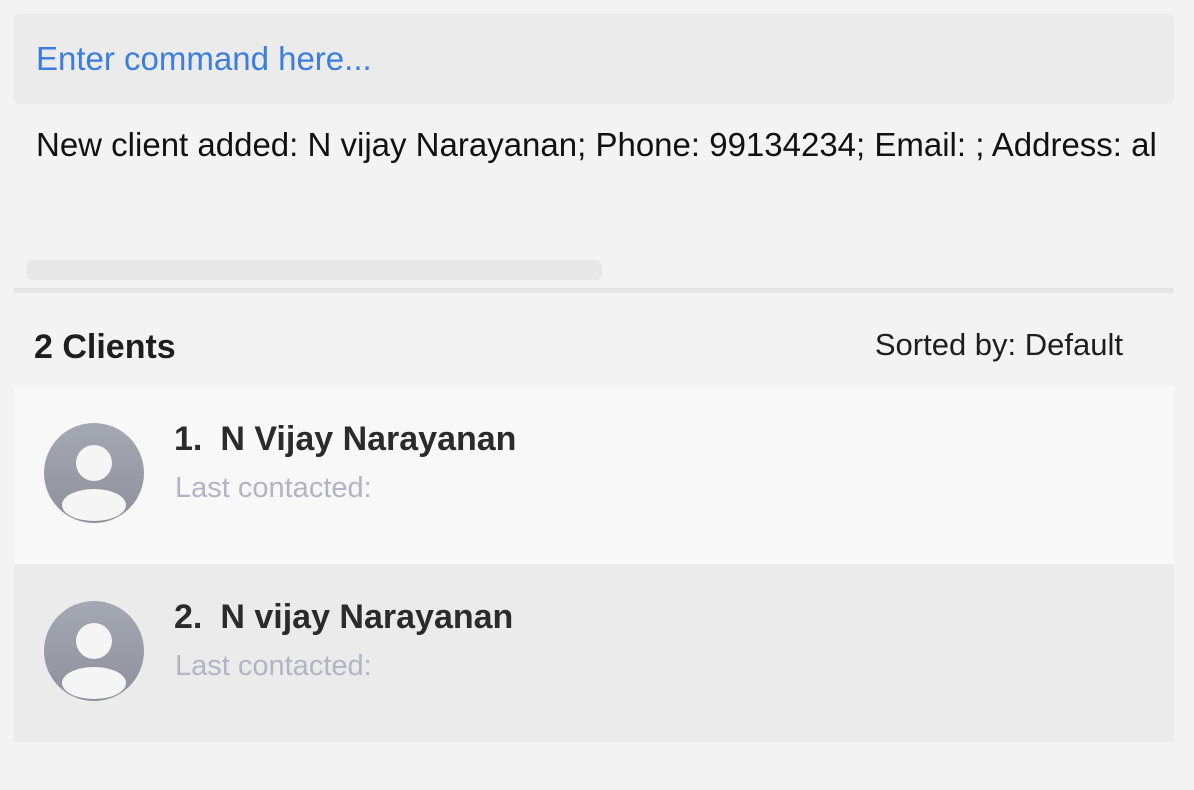 The width and height of the screenshot is (1194, 790). What do you see at coordinates (998, 344) in the screenshot?
I see `sort-indicator: Sorted by: Default` at bounding box center [998, 344].